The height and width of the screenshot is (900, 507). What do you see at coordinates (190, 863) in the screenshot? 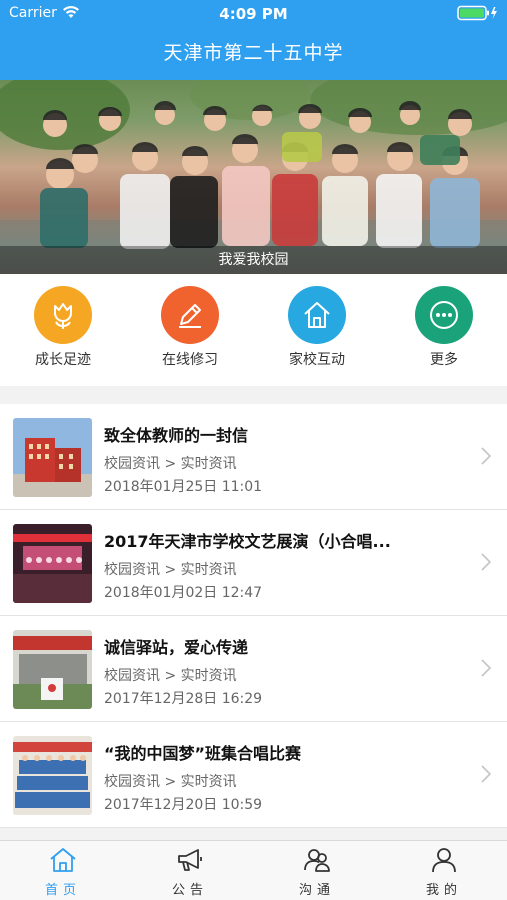
I see `megaphone-icon` at bounding box center [190, 863].